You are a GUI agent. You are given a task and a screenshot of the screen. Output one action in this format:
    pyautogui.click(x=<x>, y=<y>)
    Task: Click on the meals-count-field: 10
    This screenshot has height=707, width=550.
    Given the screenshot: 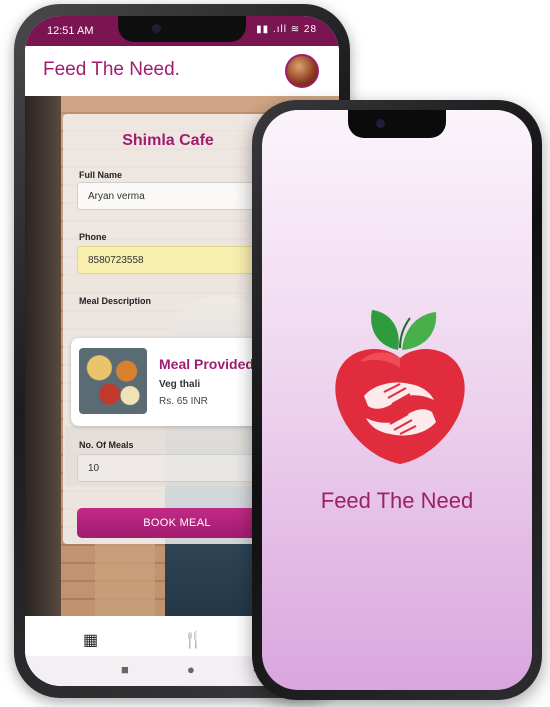 What is the action you would take?
    pyautogui.click(x=177, y=468)
    